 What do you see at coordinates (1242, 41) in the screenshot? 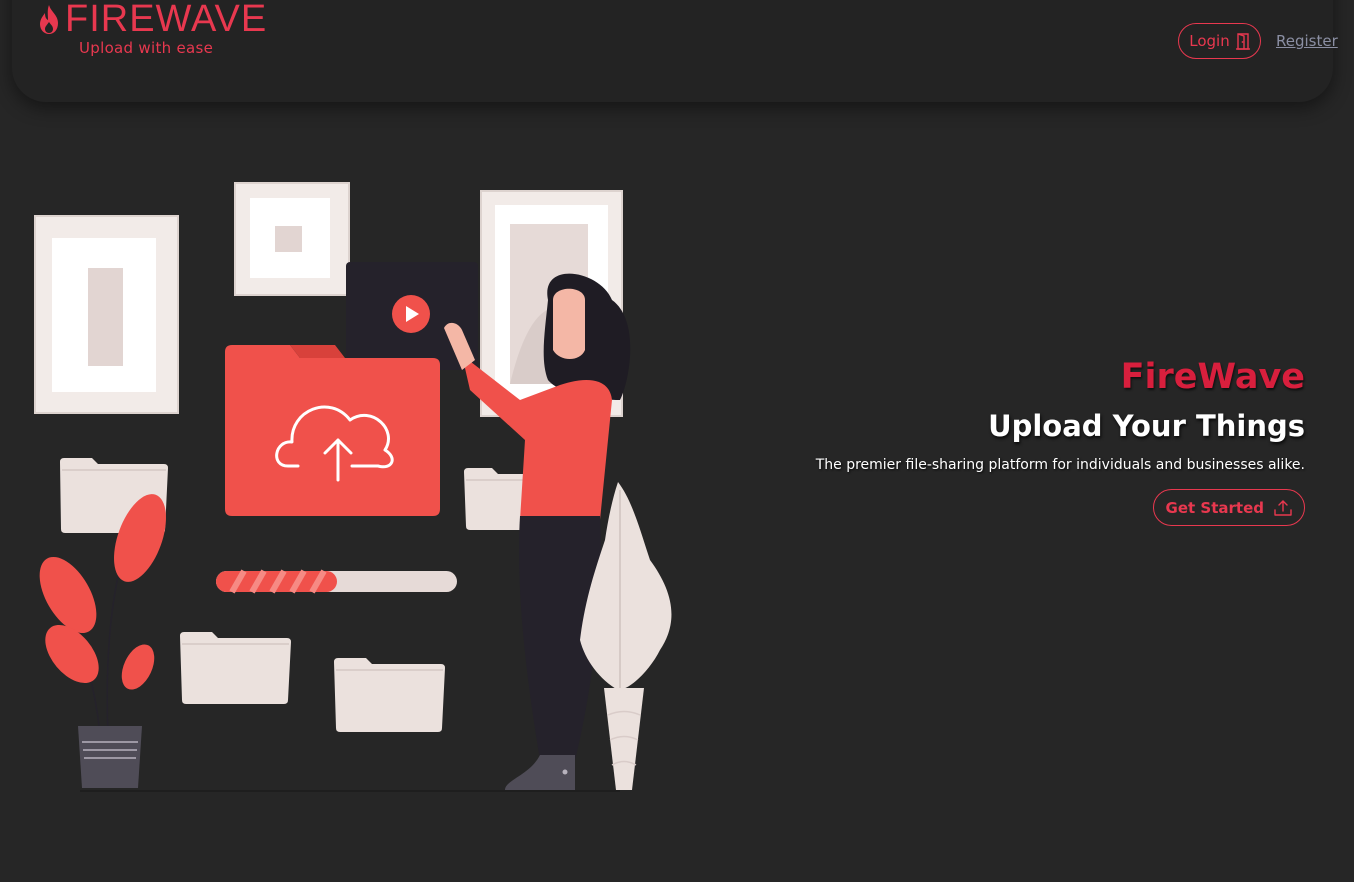
I see `door-icon` at bounding box center [1242, 41].